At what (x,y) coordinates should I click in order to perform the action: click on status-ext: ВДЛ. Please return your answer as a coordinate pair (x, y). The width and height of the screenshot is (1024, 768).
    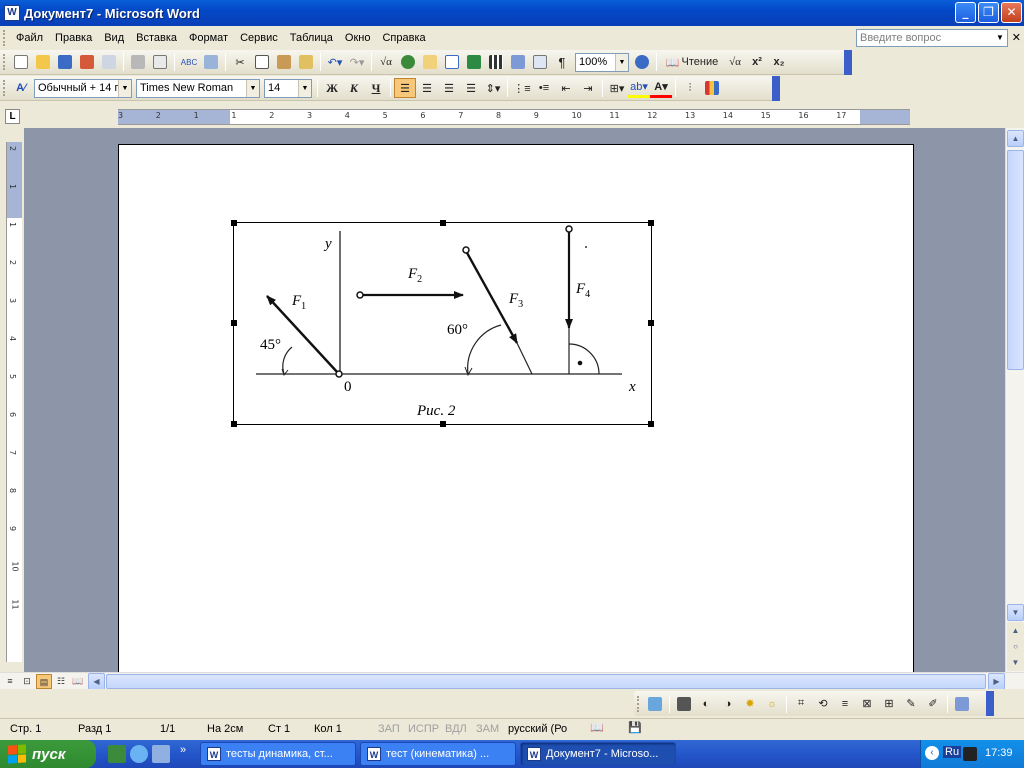
    Looking at the image, I should click on (456, 729).